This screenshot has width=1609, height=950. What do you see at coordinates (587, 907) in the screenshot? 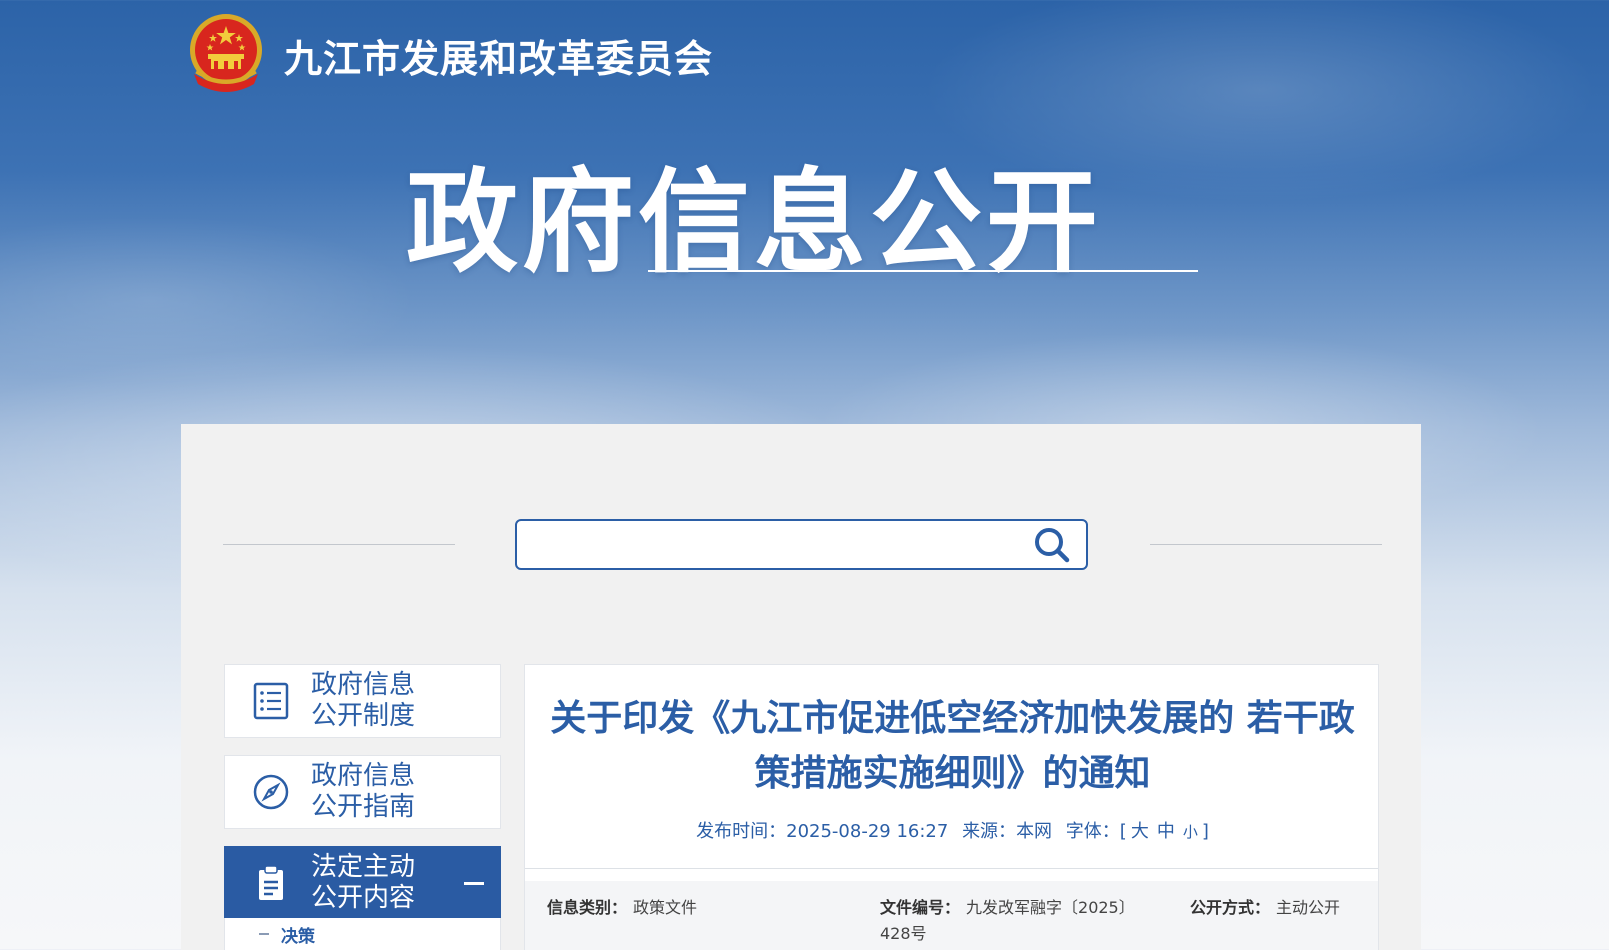
I see `info-category-label: 信息类别：` at bounding box center [587, 907].